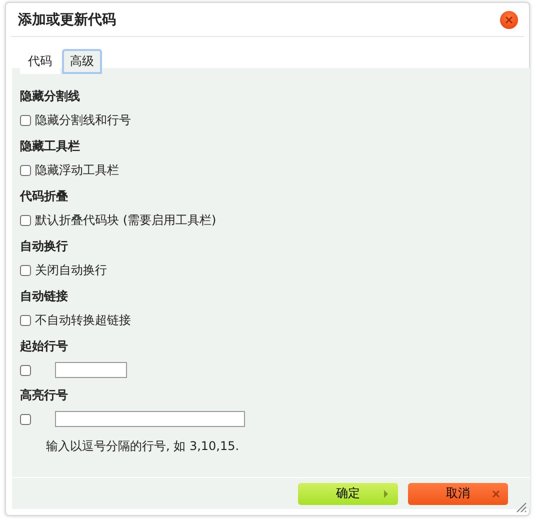  What do you see at coordinates (83, 120) in the screenshot?
I see `checkbox-label: 隐藏分割线和行号` at bounding box center [83, 120].